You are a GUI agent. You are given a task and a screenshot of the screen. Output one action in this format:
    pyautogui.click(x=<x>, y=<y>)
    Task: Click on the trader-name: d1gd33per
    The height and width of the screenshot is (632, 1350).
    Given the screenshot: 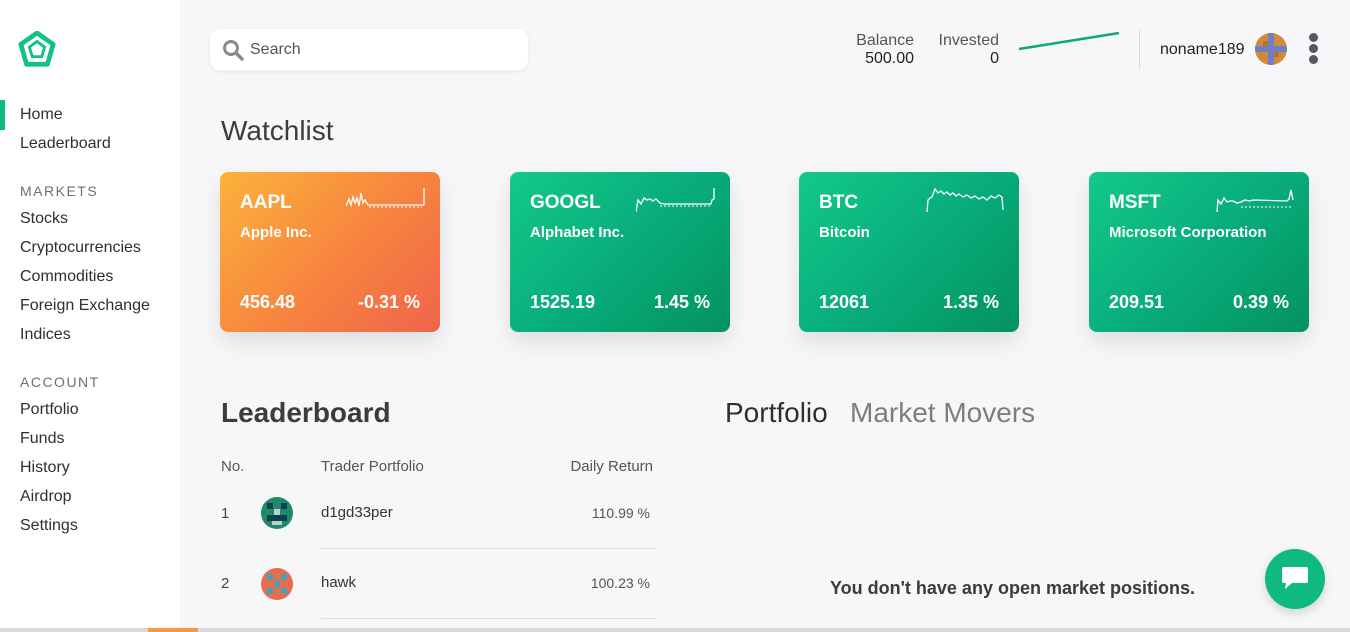 What is the action you would take?
    pyautogui.click(x=357, y=513)
    